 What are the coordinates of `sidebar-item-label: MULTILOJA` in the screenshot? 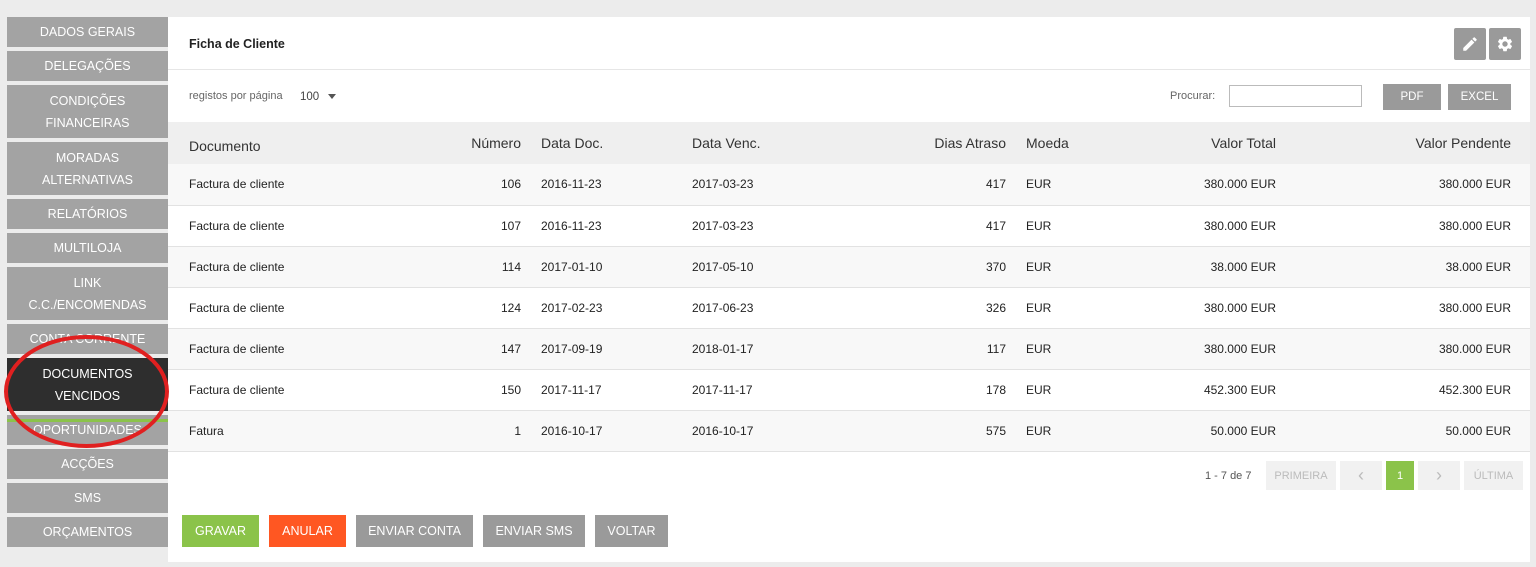 It's located at (87, 248).